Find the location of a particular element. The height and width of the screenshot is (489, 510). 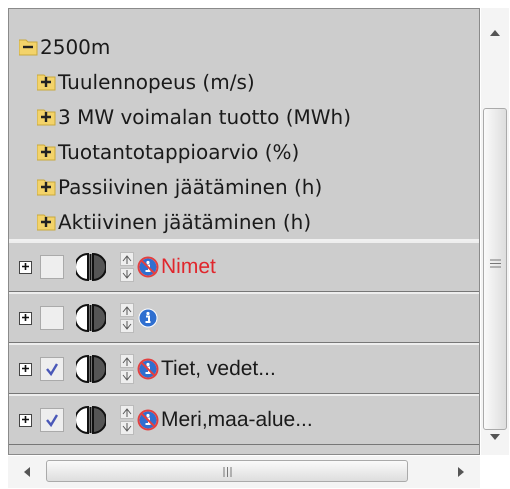

scroll-down-icon is located at coordinates (495, 437).